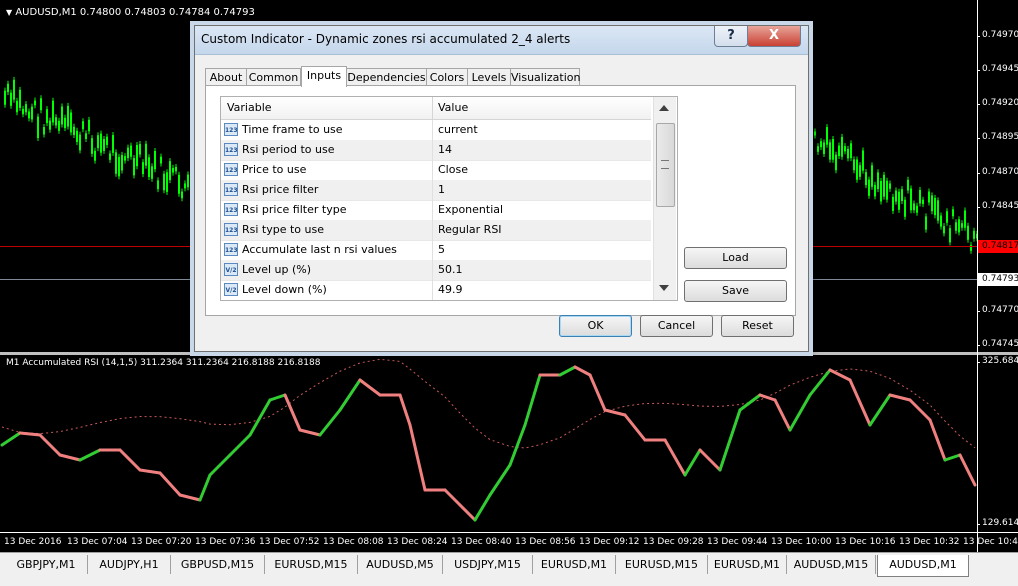  I want to click on variable-column-header: Variable, so click(249, 107).